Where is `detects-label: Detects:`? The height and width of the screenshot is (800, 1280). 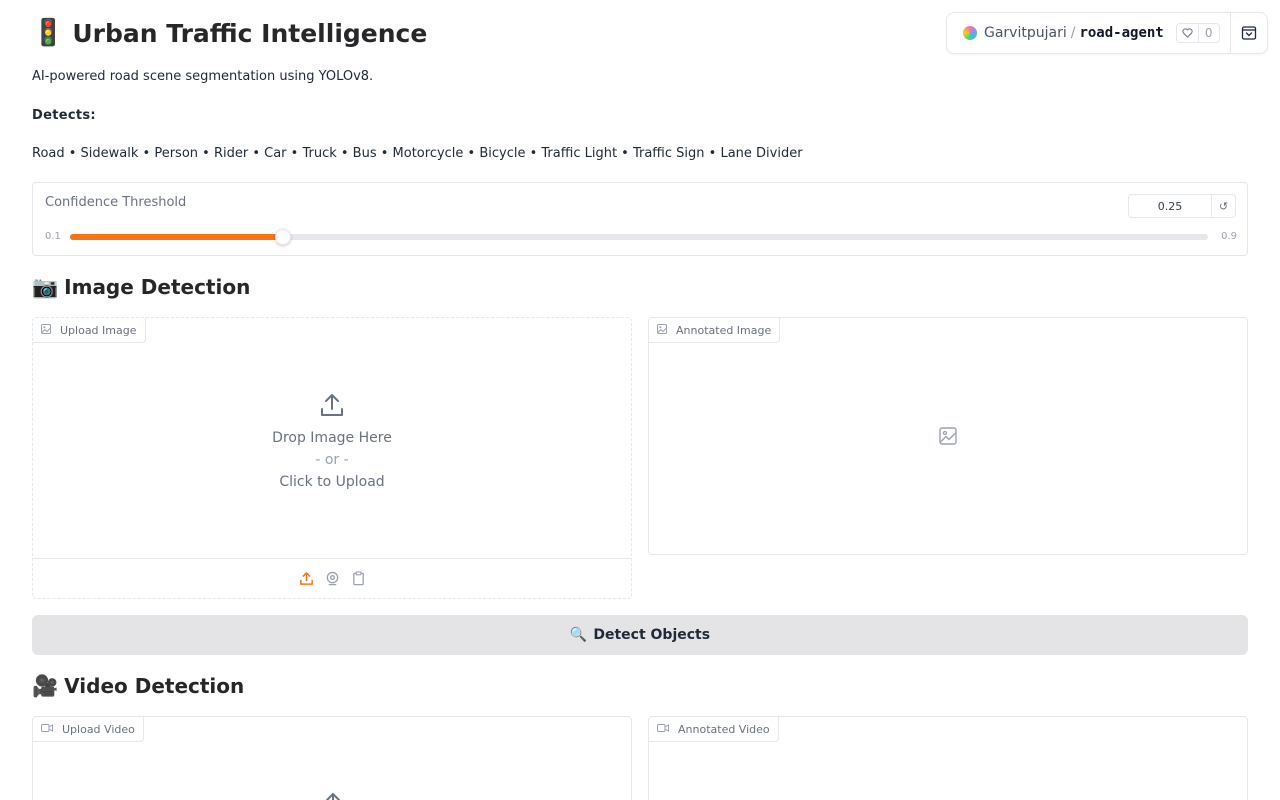 detects-label: Detects: is located at coordinates (64, 115).